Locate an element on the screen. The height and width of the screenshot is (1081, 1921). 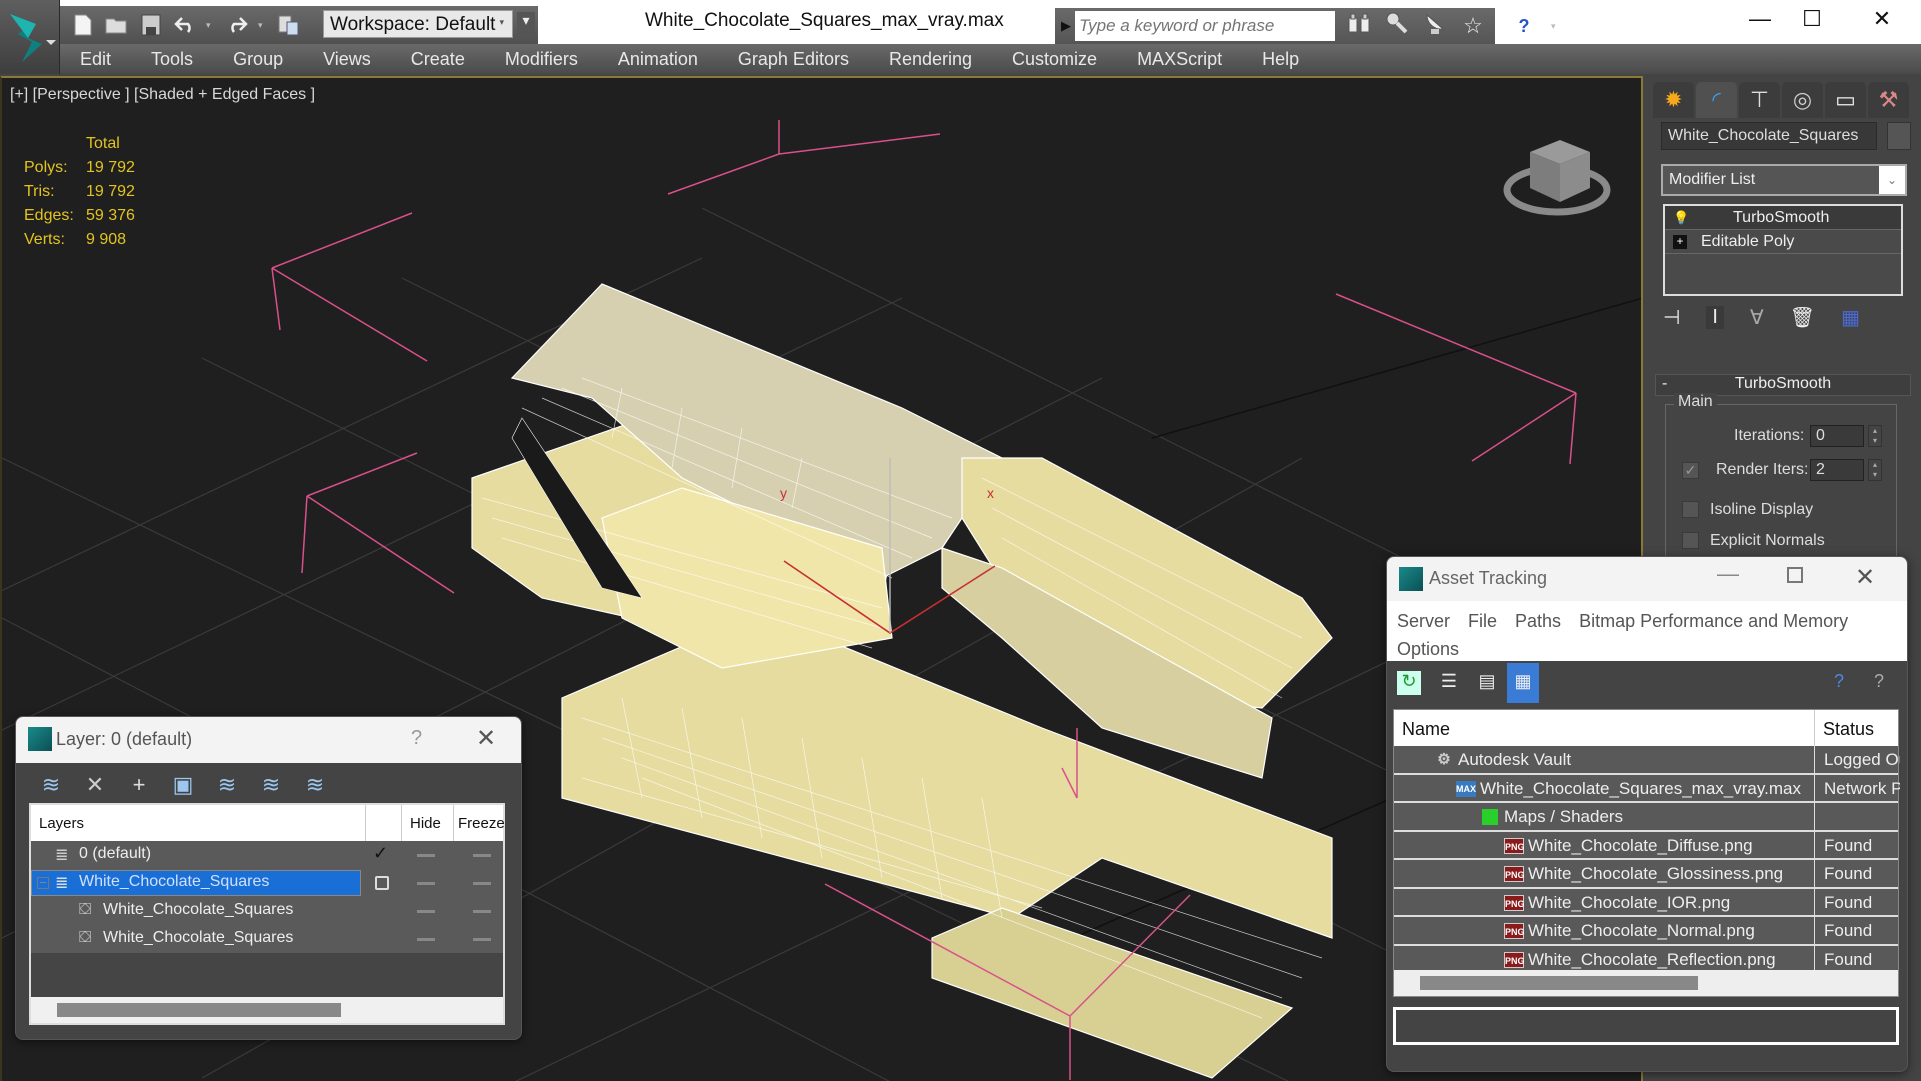
menu-server: Server is located at coordinates (1423, 621).